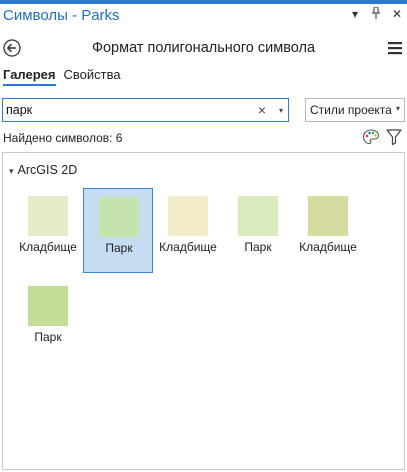 The width and height of the screenshot is (407, 472). I want to click on pin-icon, so click(376, 14).